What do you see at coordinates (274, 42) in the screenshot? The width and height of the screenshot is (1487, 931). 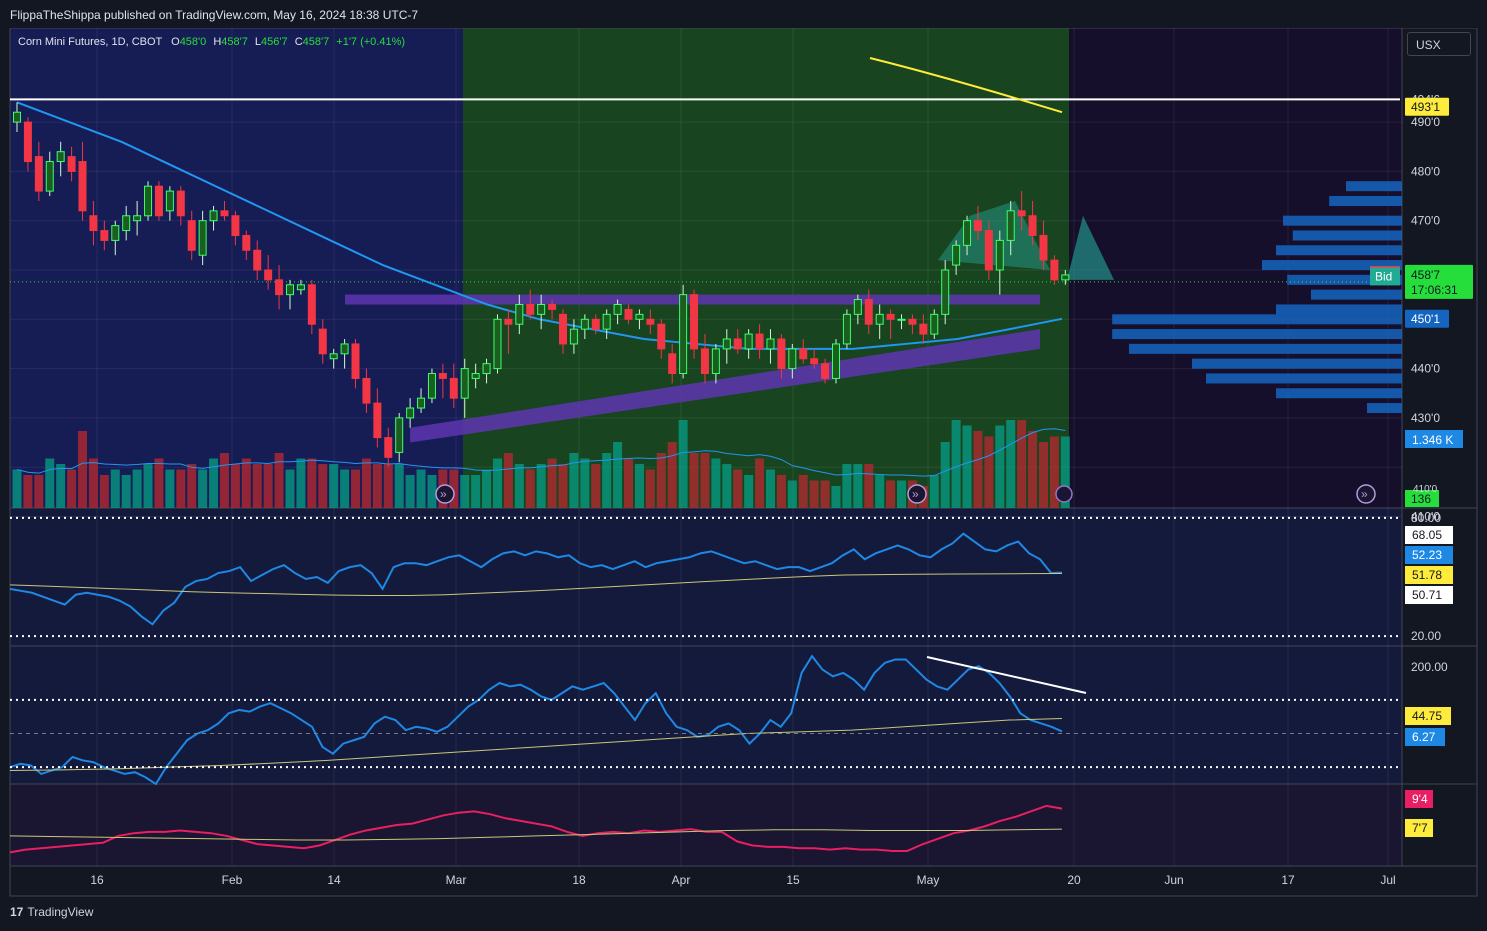 I see `legend-low: 456'7` at bounding box center [274, 42].